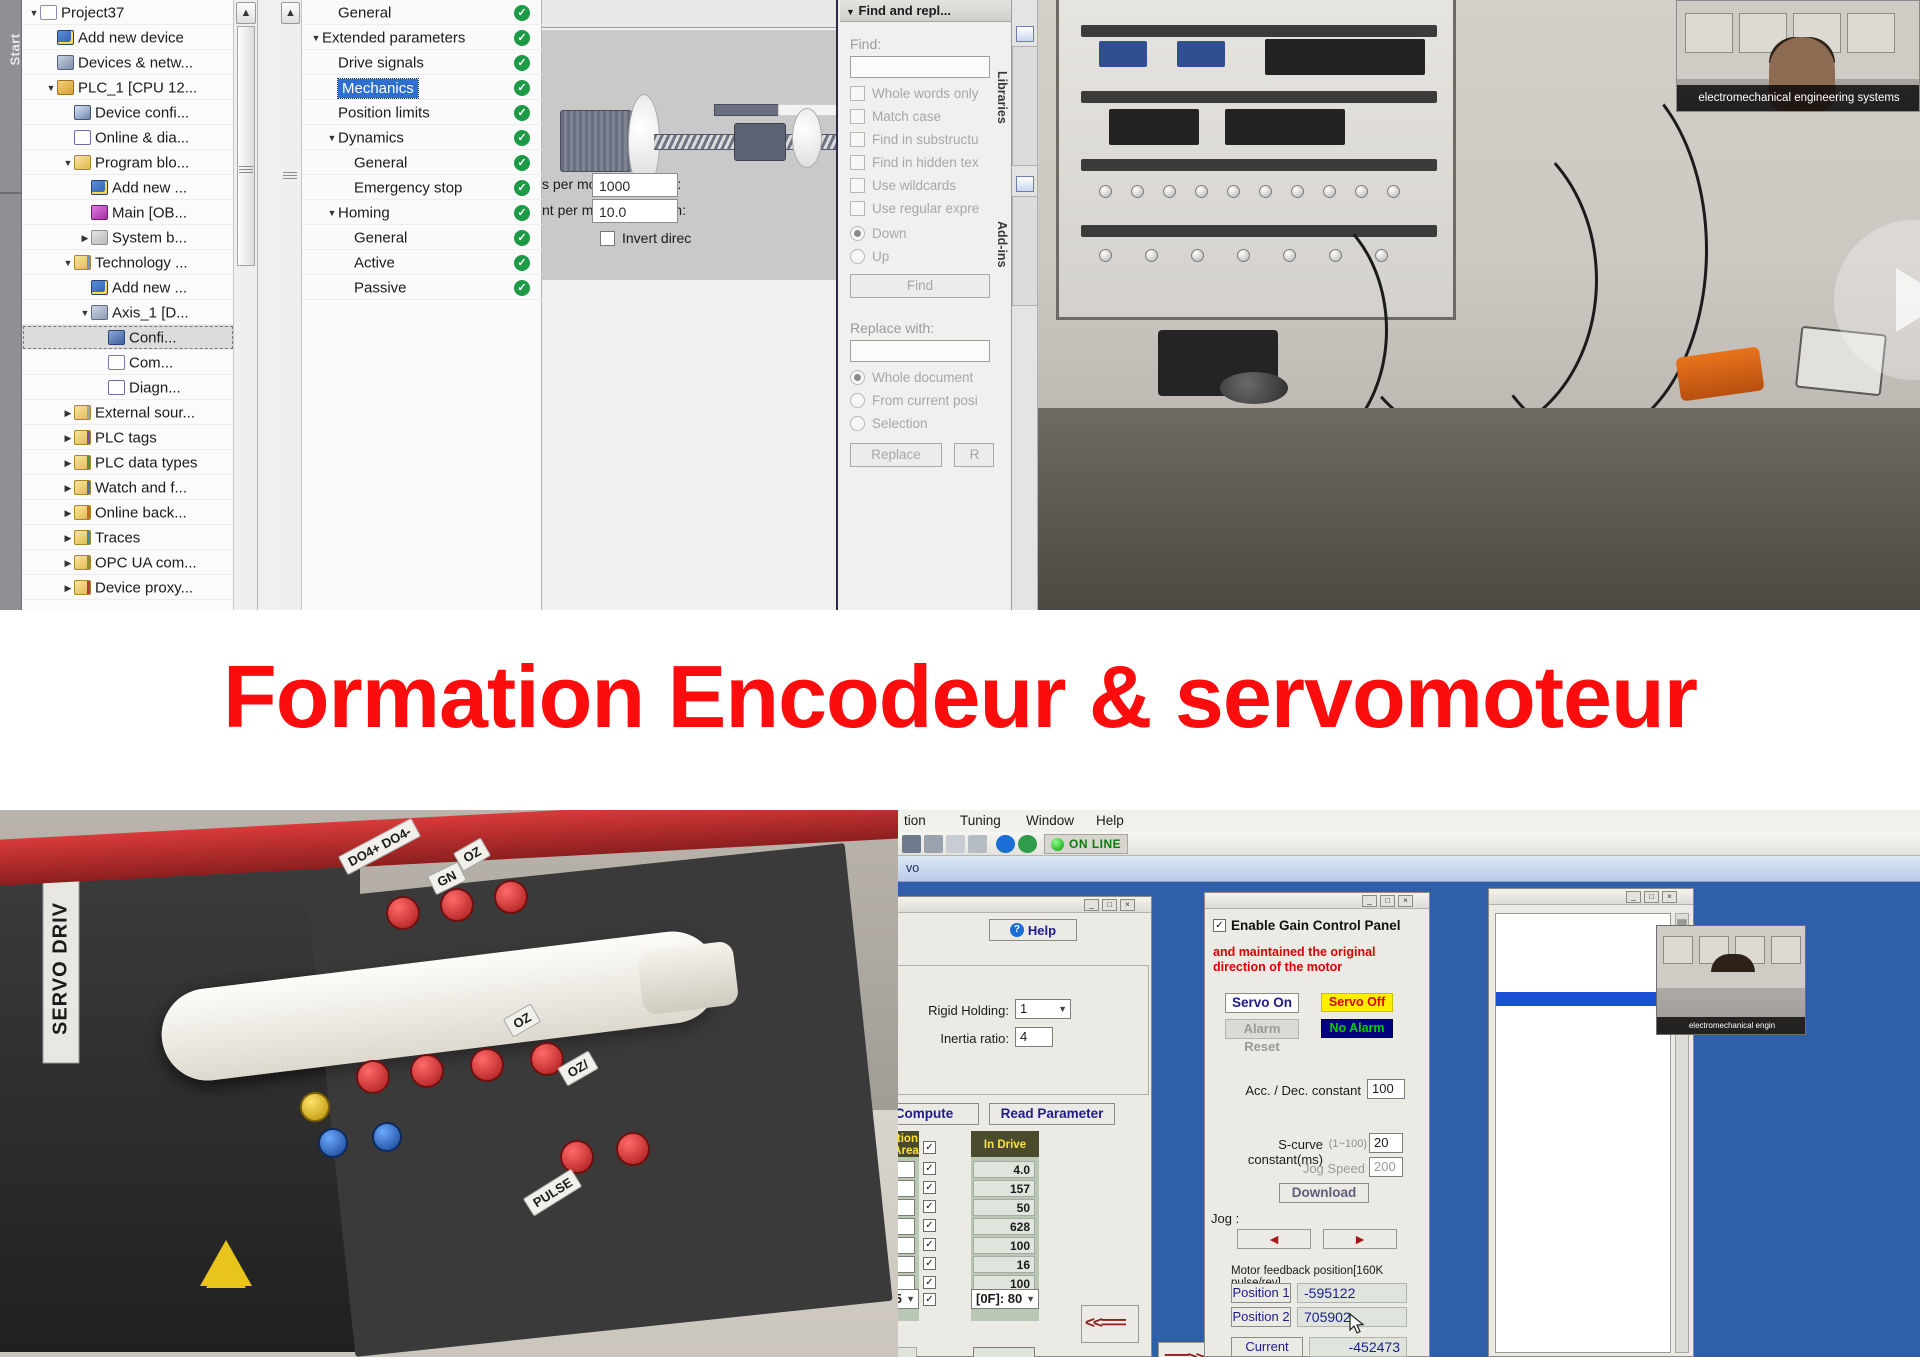  What do you see at coordinates (1651, 897) in the screenshot?
I see `scope-maximize-button: □` at bounding box center [1651, 897].